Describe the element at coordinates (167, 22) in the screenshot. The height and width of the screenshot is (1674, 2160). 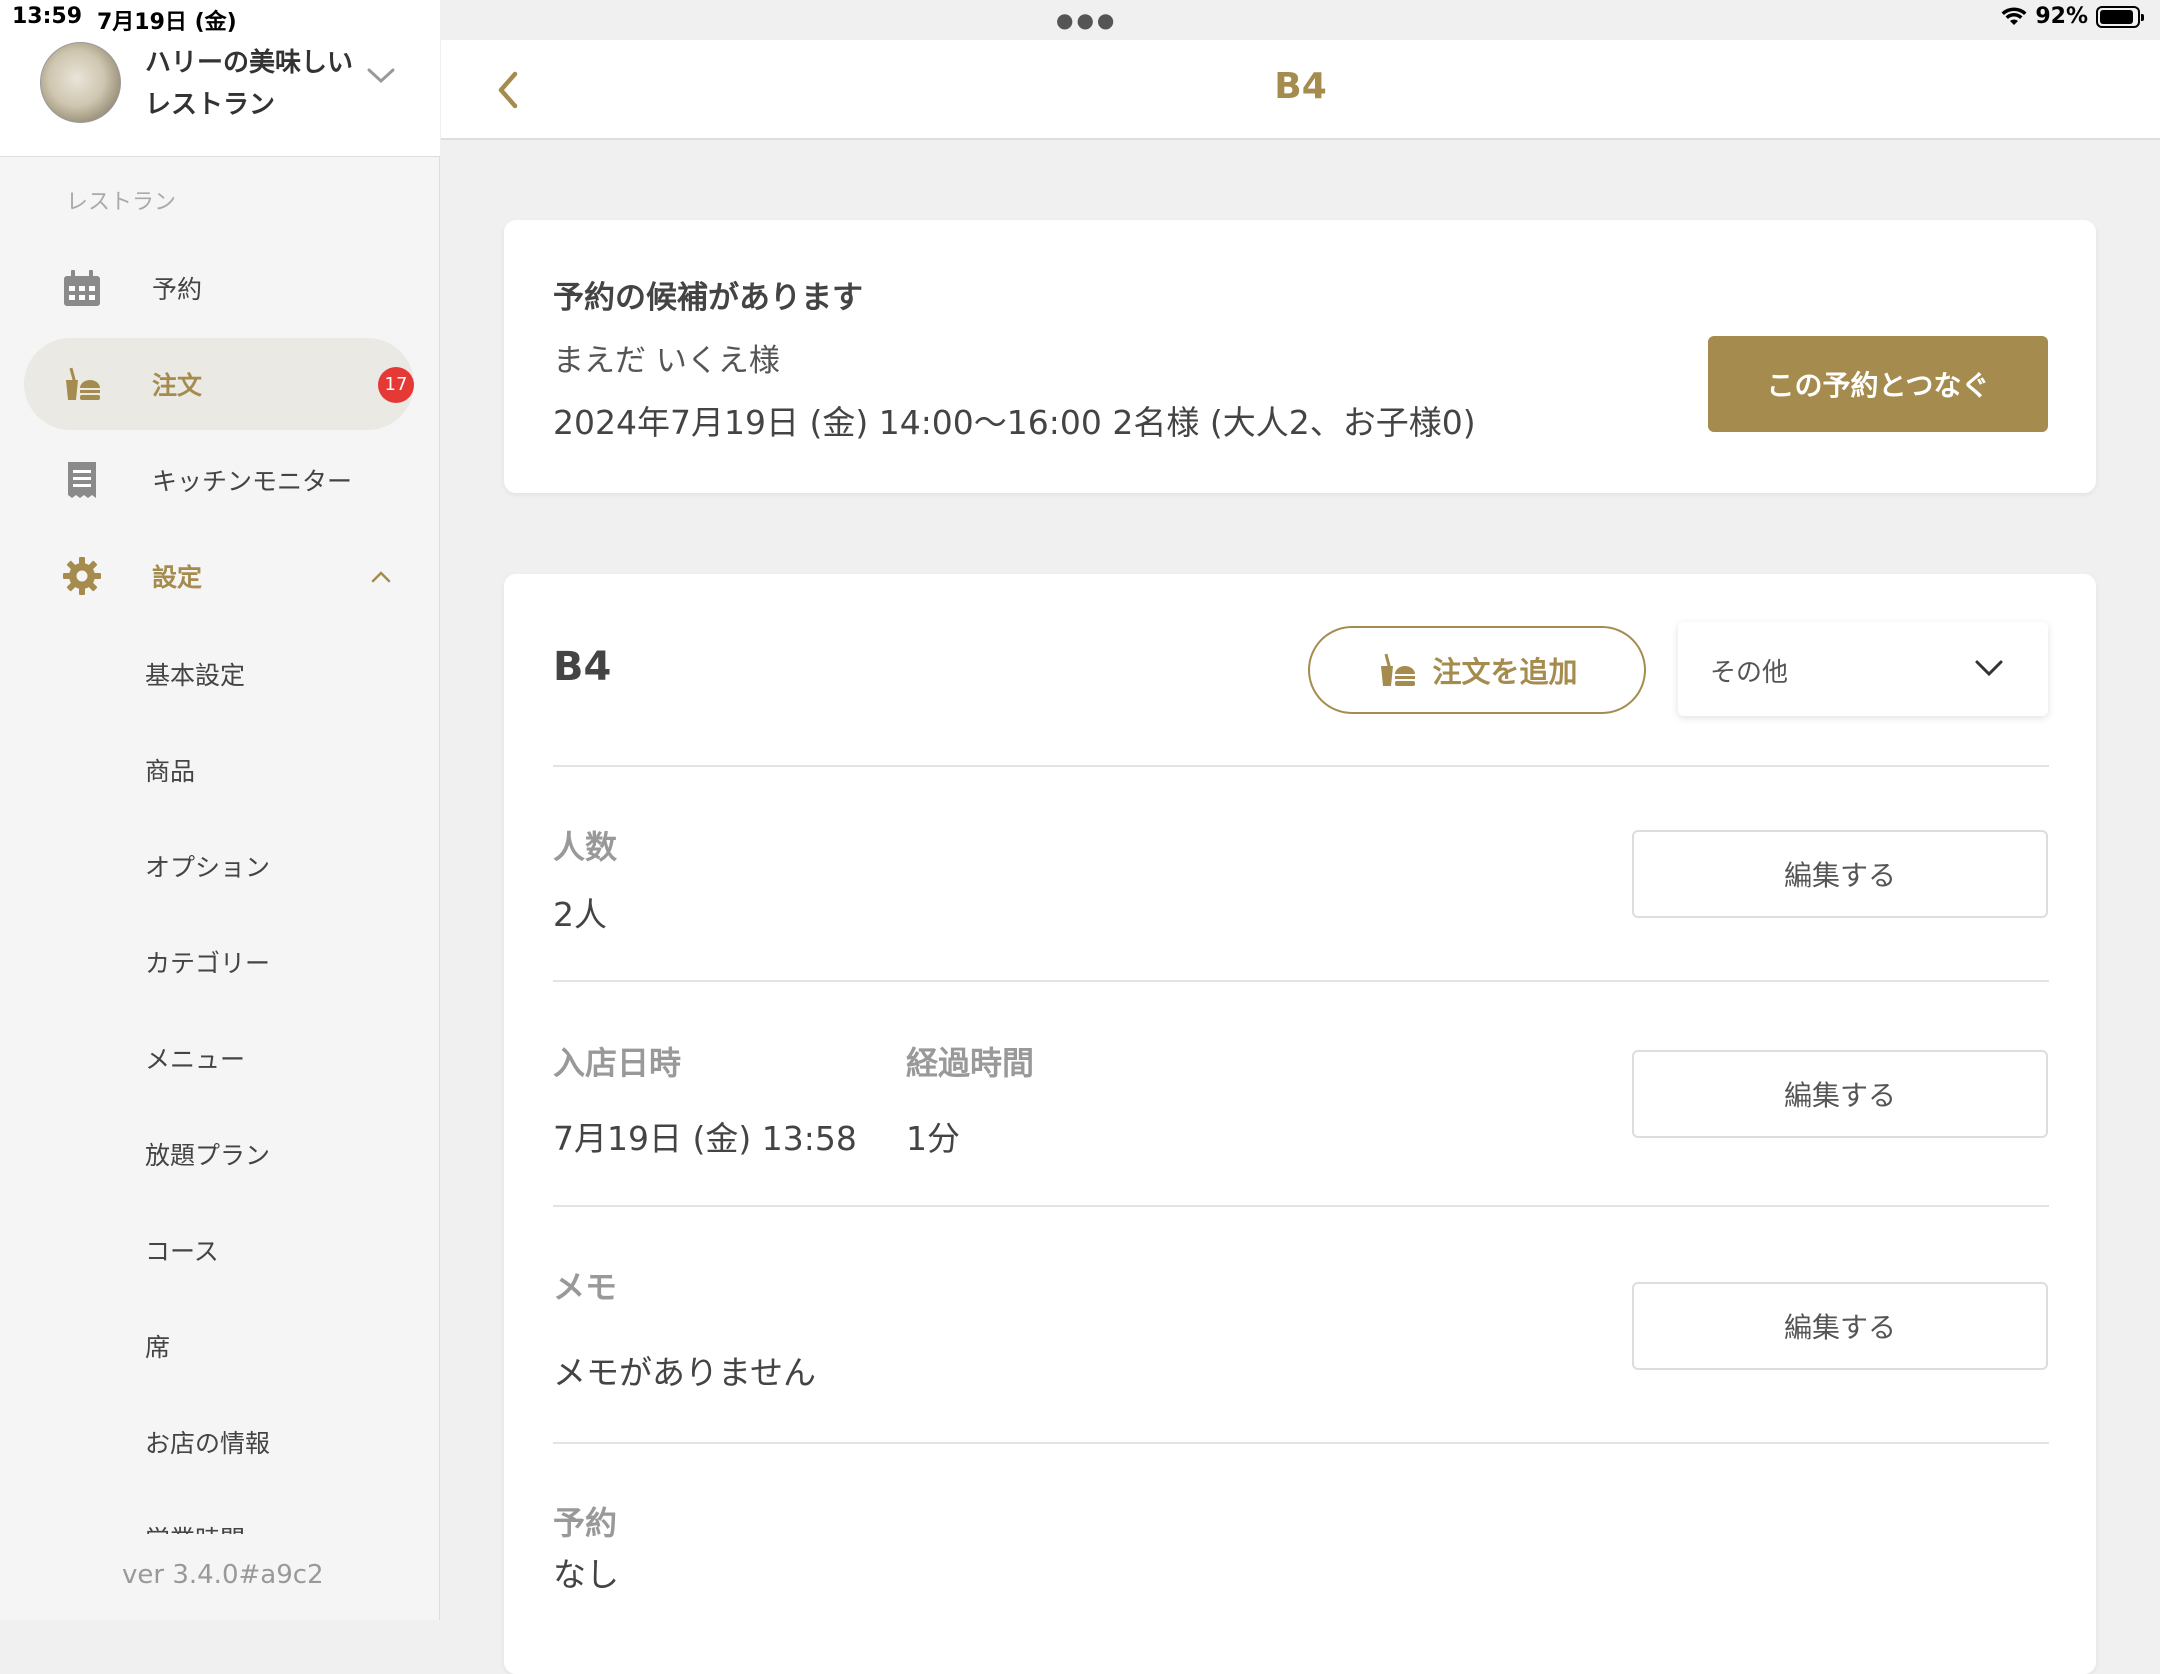
I see `status-date: 7月19日 (金)` at that location.